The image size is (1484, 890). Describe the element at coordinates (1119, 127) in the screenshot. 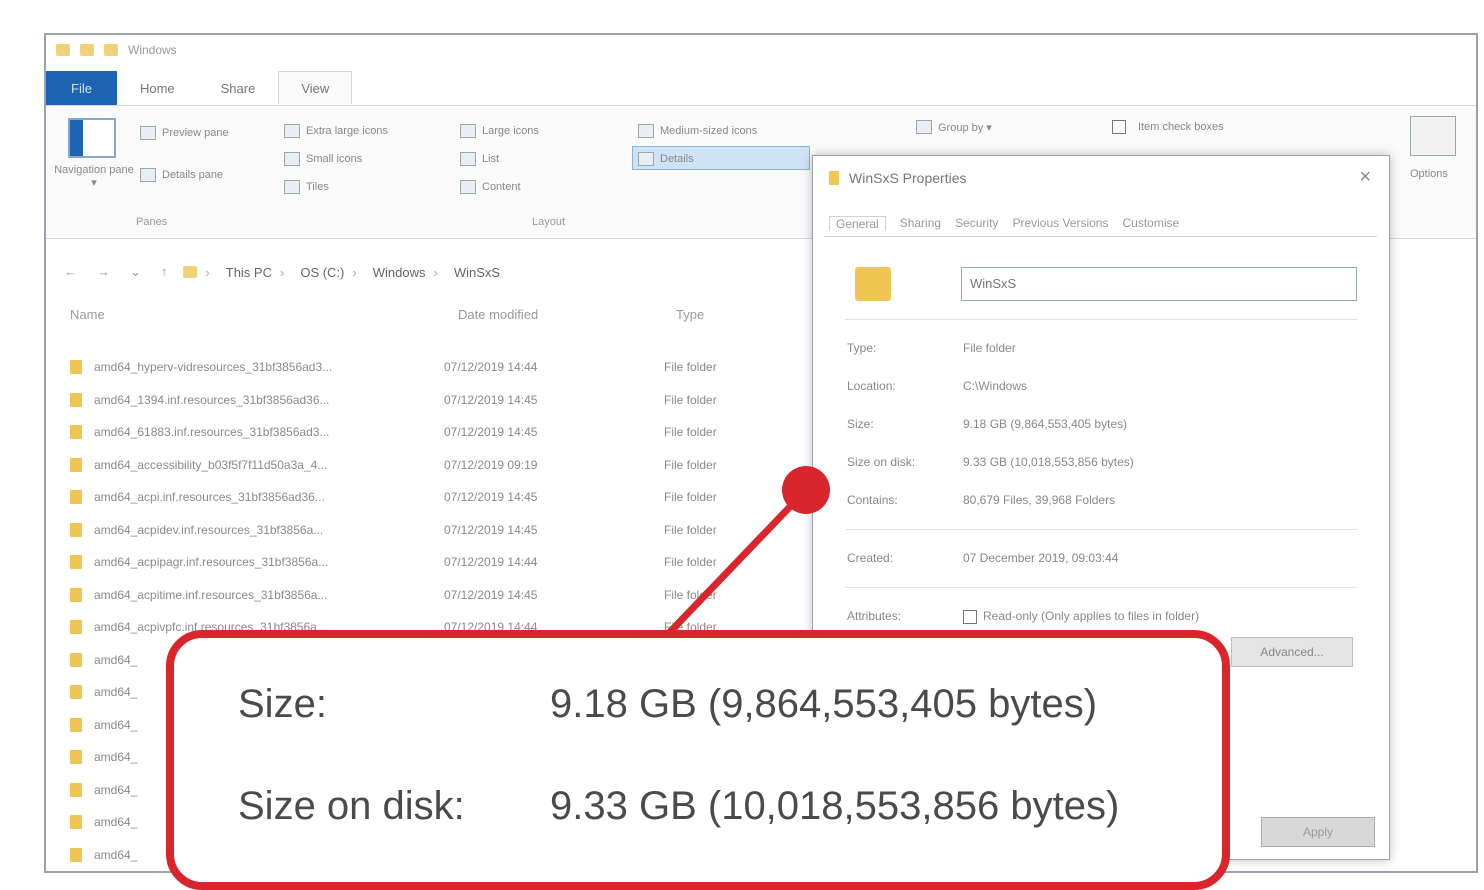

I see `item-check-boxes-checkbox` at that location.